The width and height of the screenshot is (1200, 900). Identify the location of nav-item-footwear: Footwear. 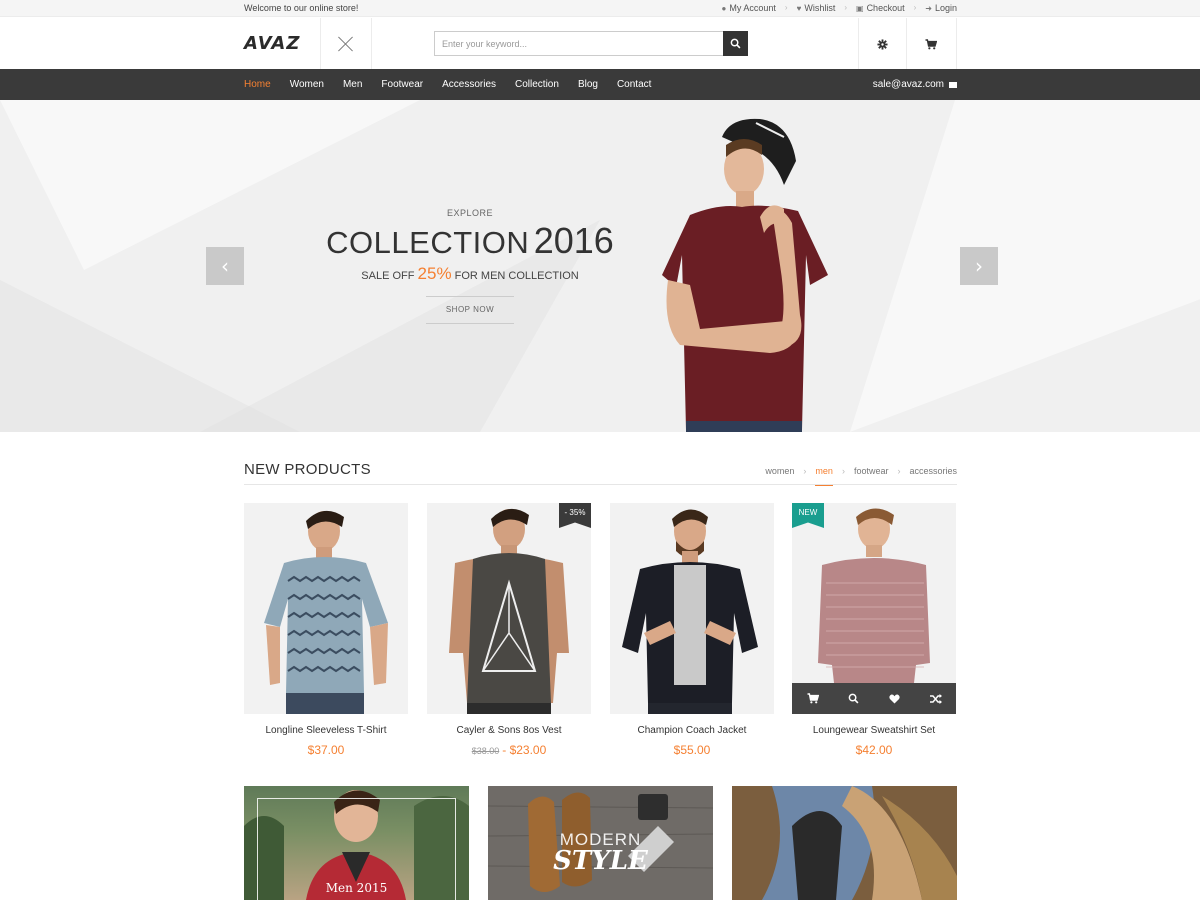
(402, 84).